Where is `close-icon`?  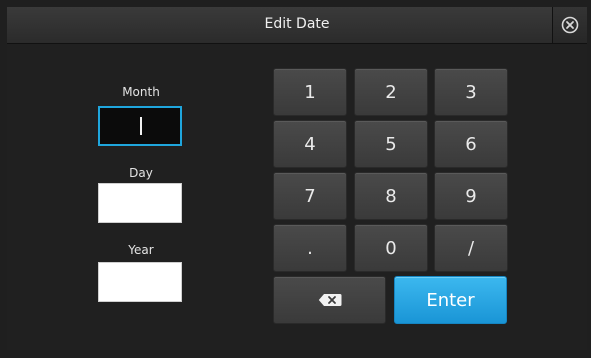 close-icon is located at coordinates (570, 25).